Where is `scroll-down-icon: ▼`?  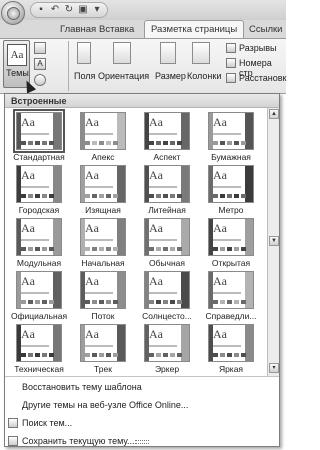 scroll-down-icon: ▼ is located at coordinates (274, 241).